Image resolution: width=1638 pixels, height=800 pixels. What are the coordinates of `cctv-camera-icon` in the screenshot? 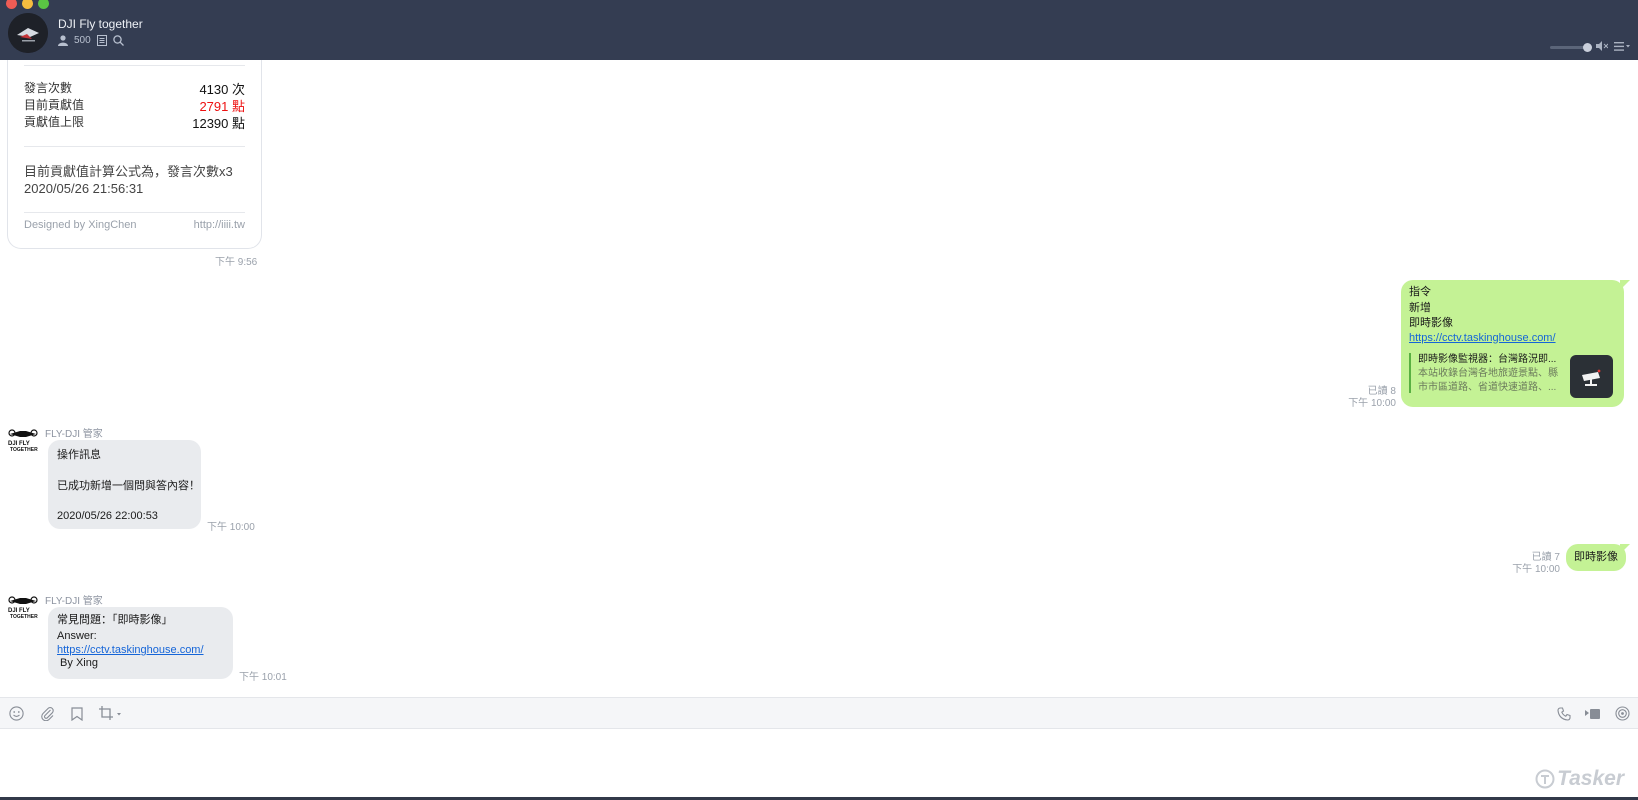 It's located at (1591, 377).